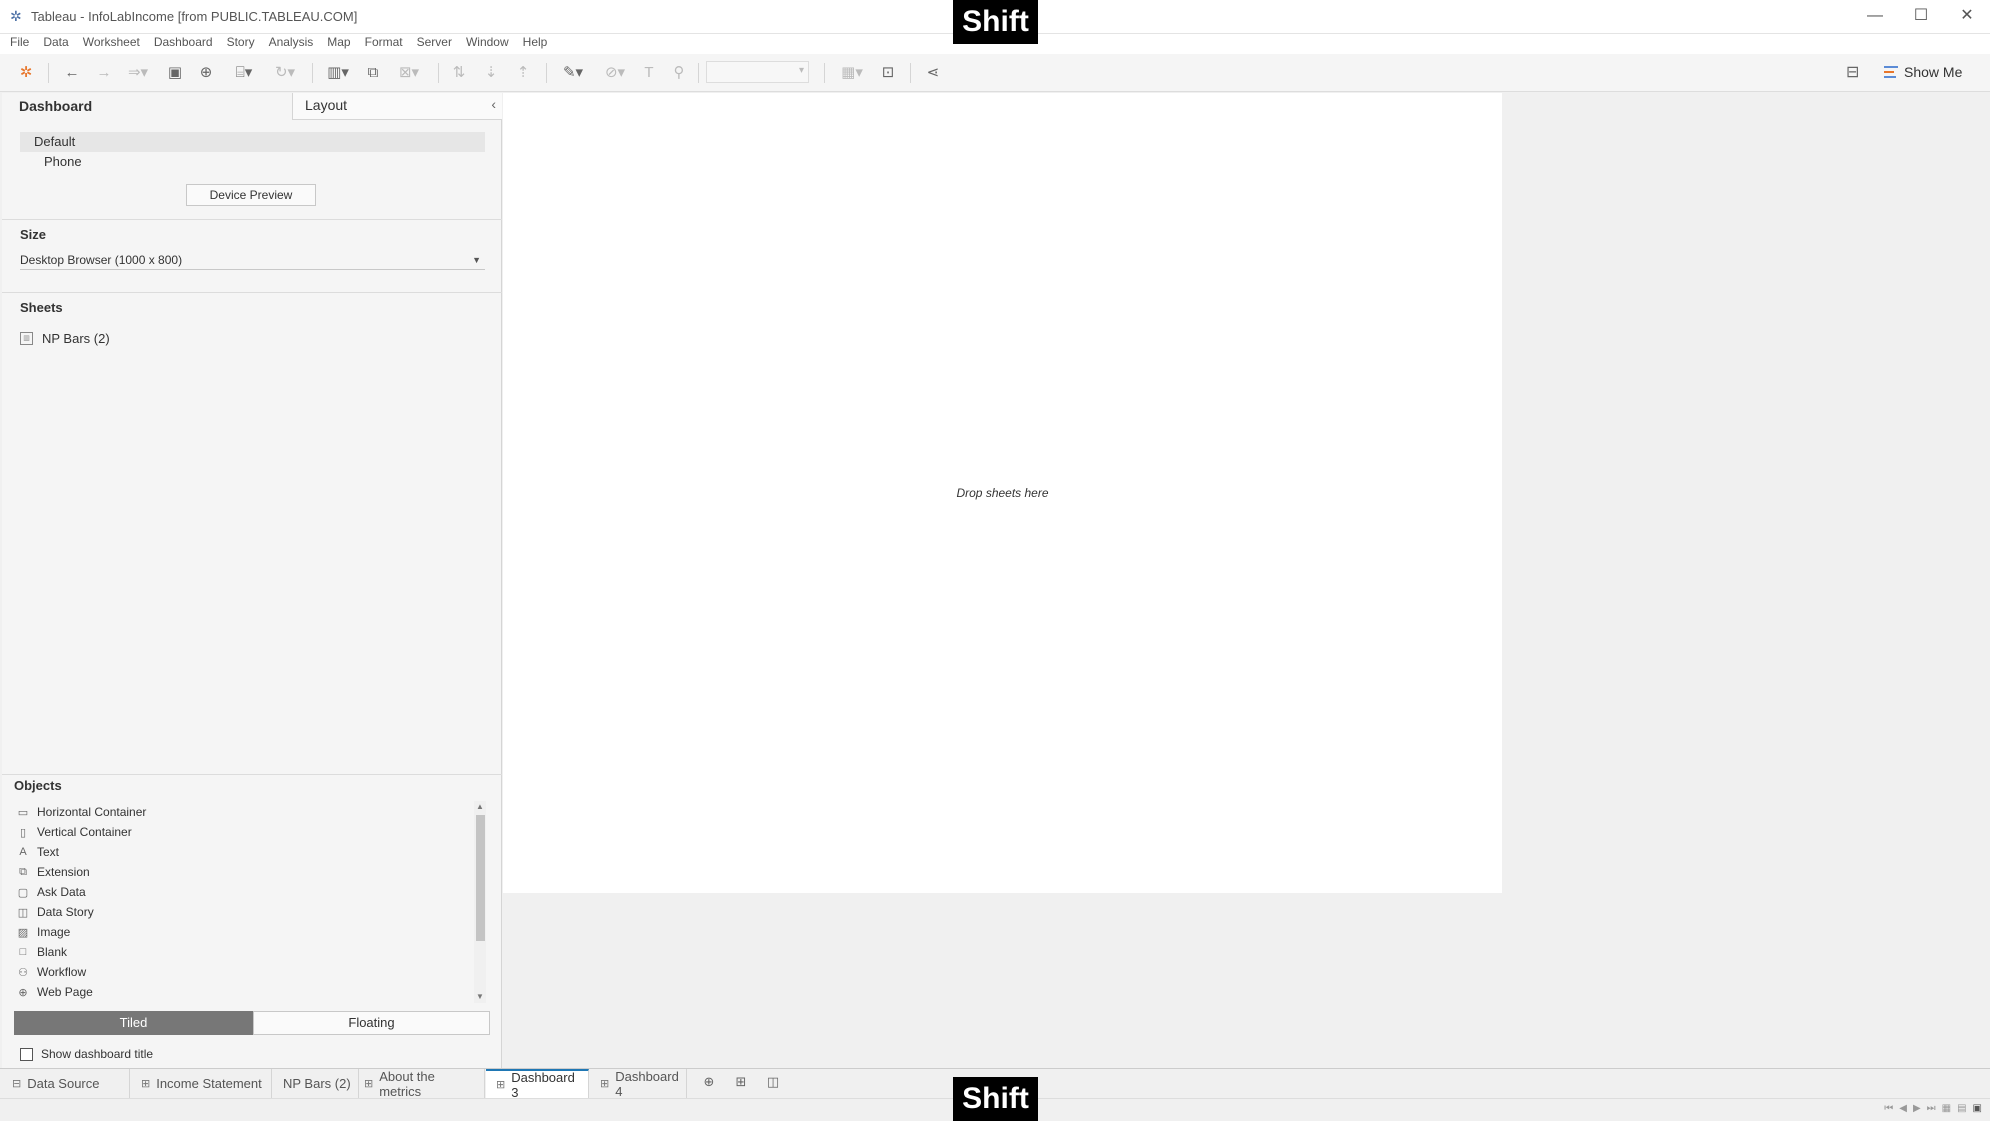  Describe the element at coordinates (251, 195) in the screenshot. I see `device-preview-button: Device Preview` at that location.